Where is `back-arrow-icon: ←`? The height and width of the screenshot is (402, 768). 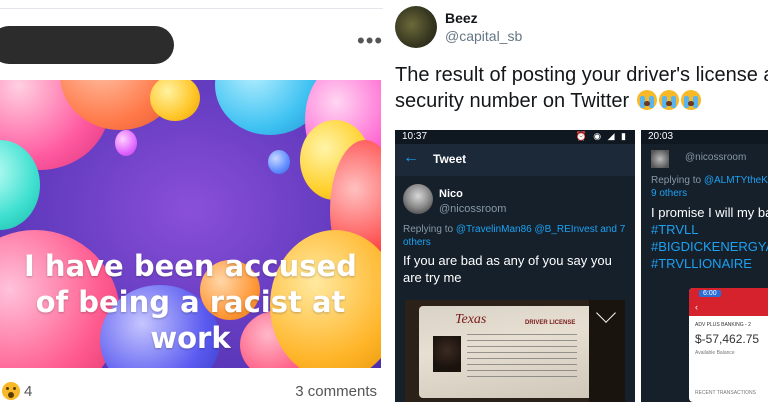 back-arrow-icon: ← is located at coordinates (411, 158).